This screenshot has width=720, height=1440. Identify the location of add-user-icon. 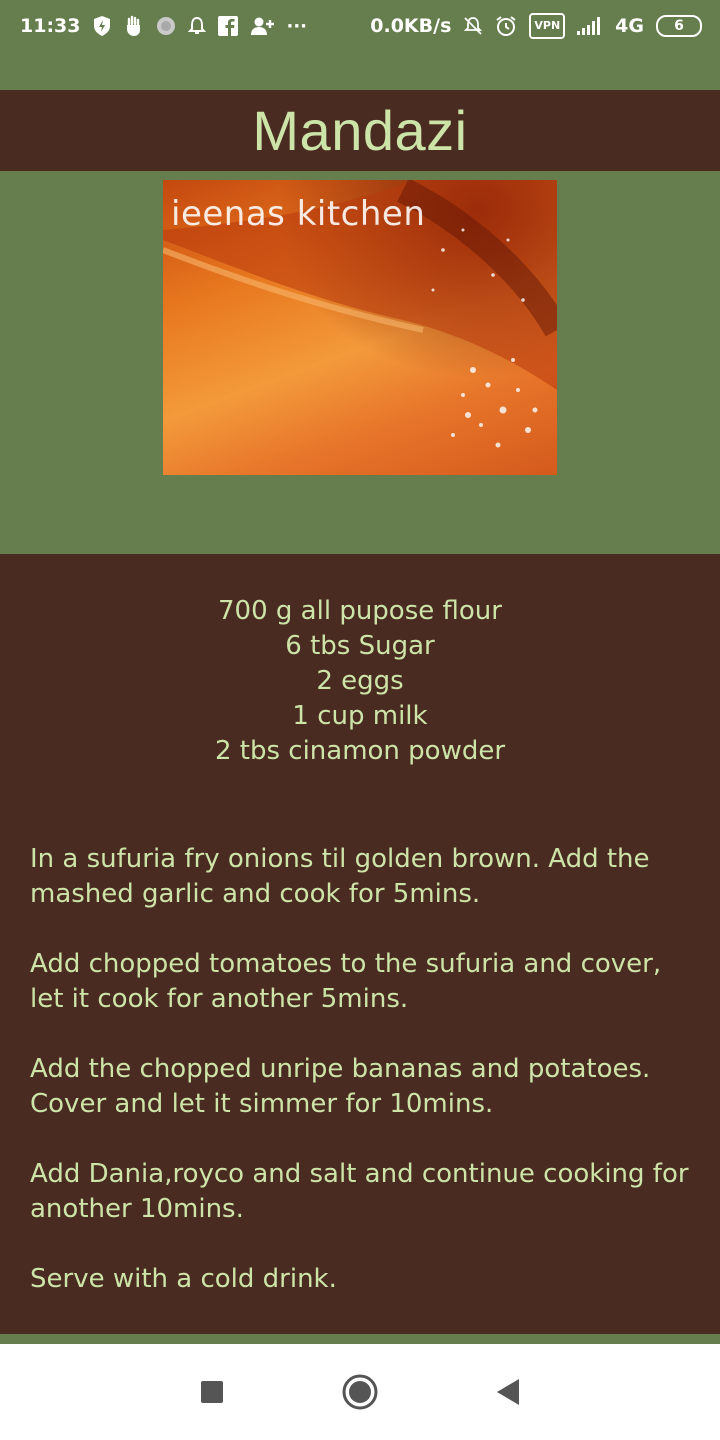
(262, 26).